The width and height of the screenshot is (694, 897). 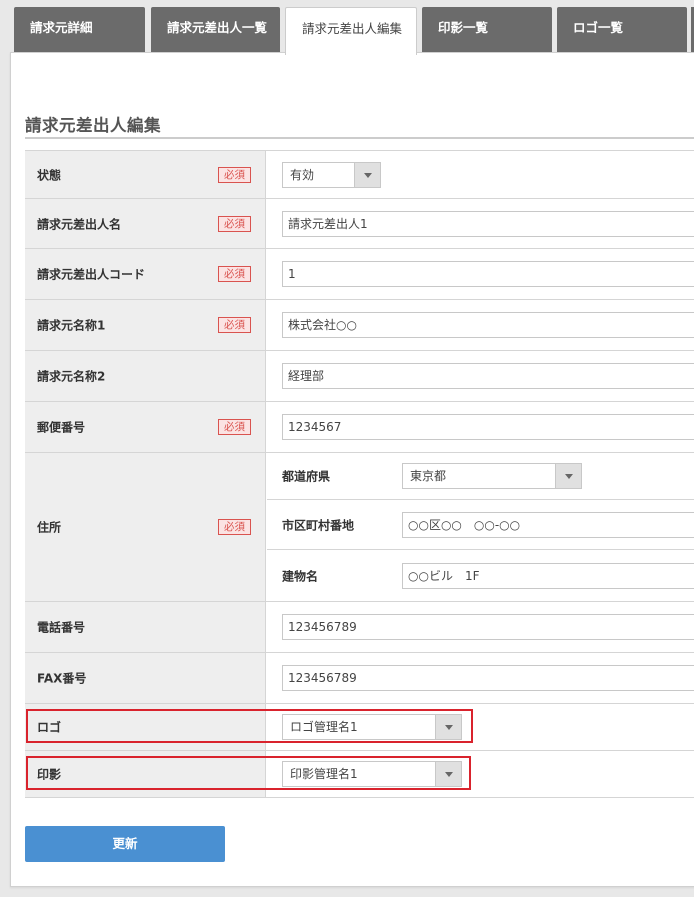 I want to click on building-input: ○○ビル 1F, so click(x=548, y=576).